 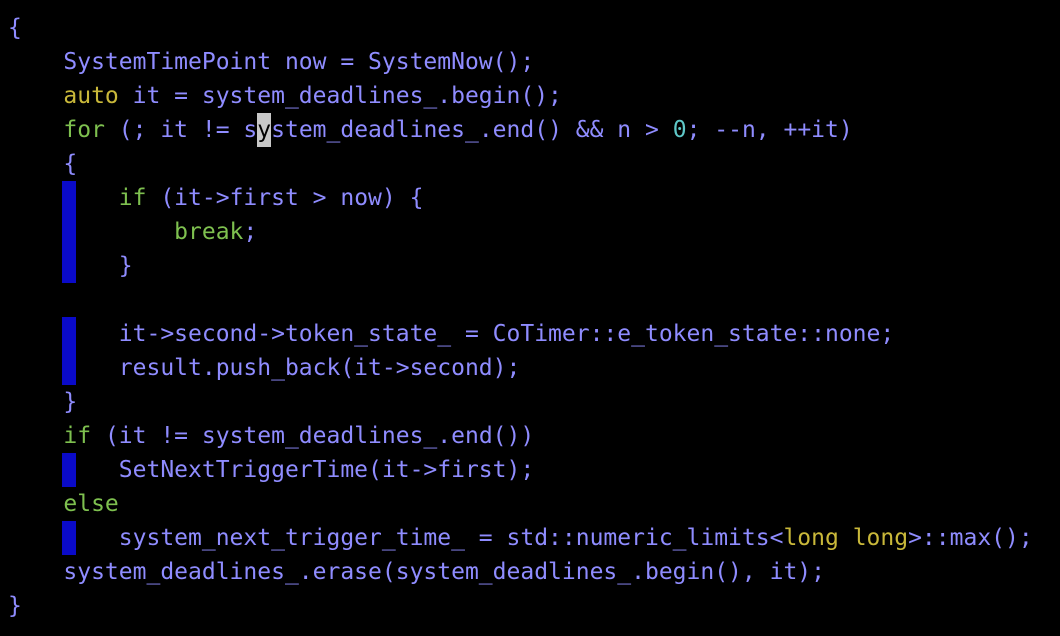 I want to click on code-token: SetNextTriggerTime(it->first);, so click(x=271, y=470).